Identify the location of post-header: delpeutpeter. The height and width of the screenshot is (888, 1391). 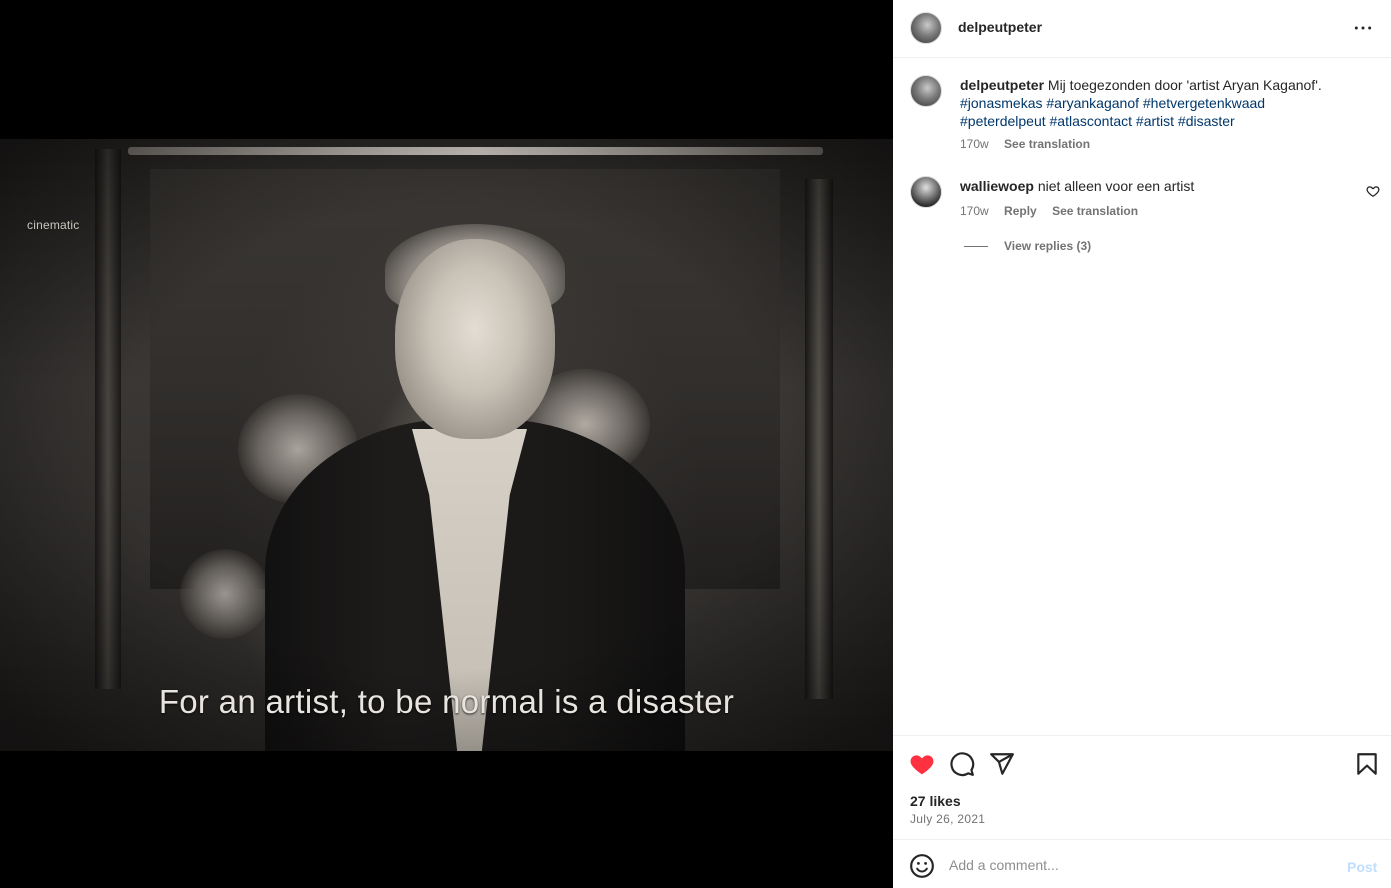
(1142, 29).